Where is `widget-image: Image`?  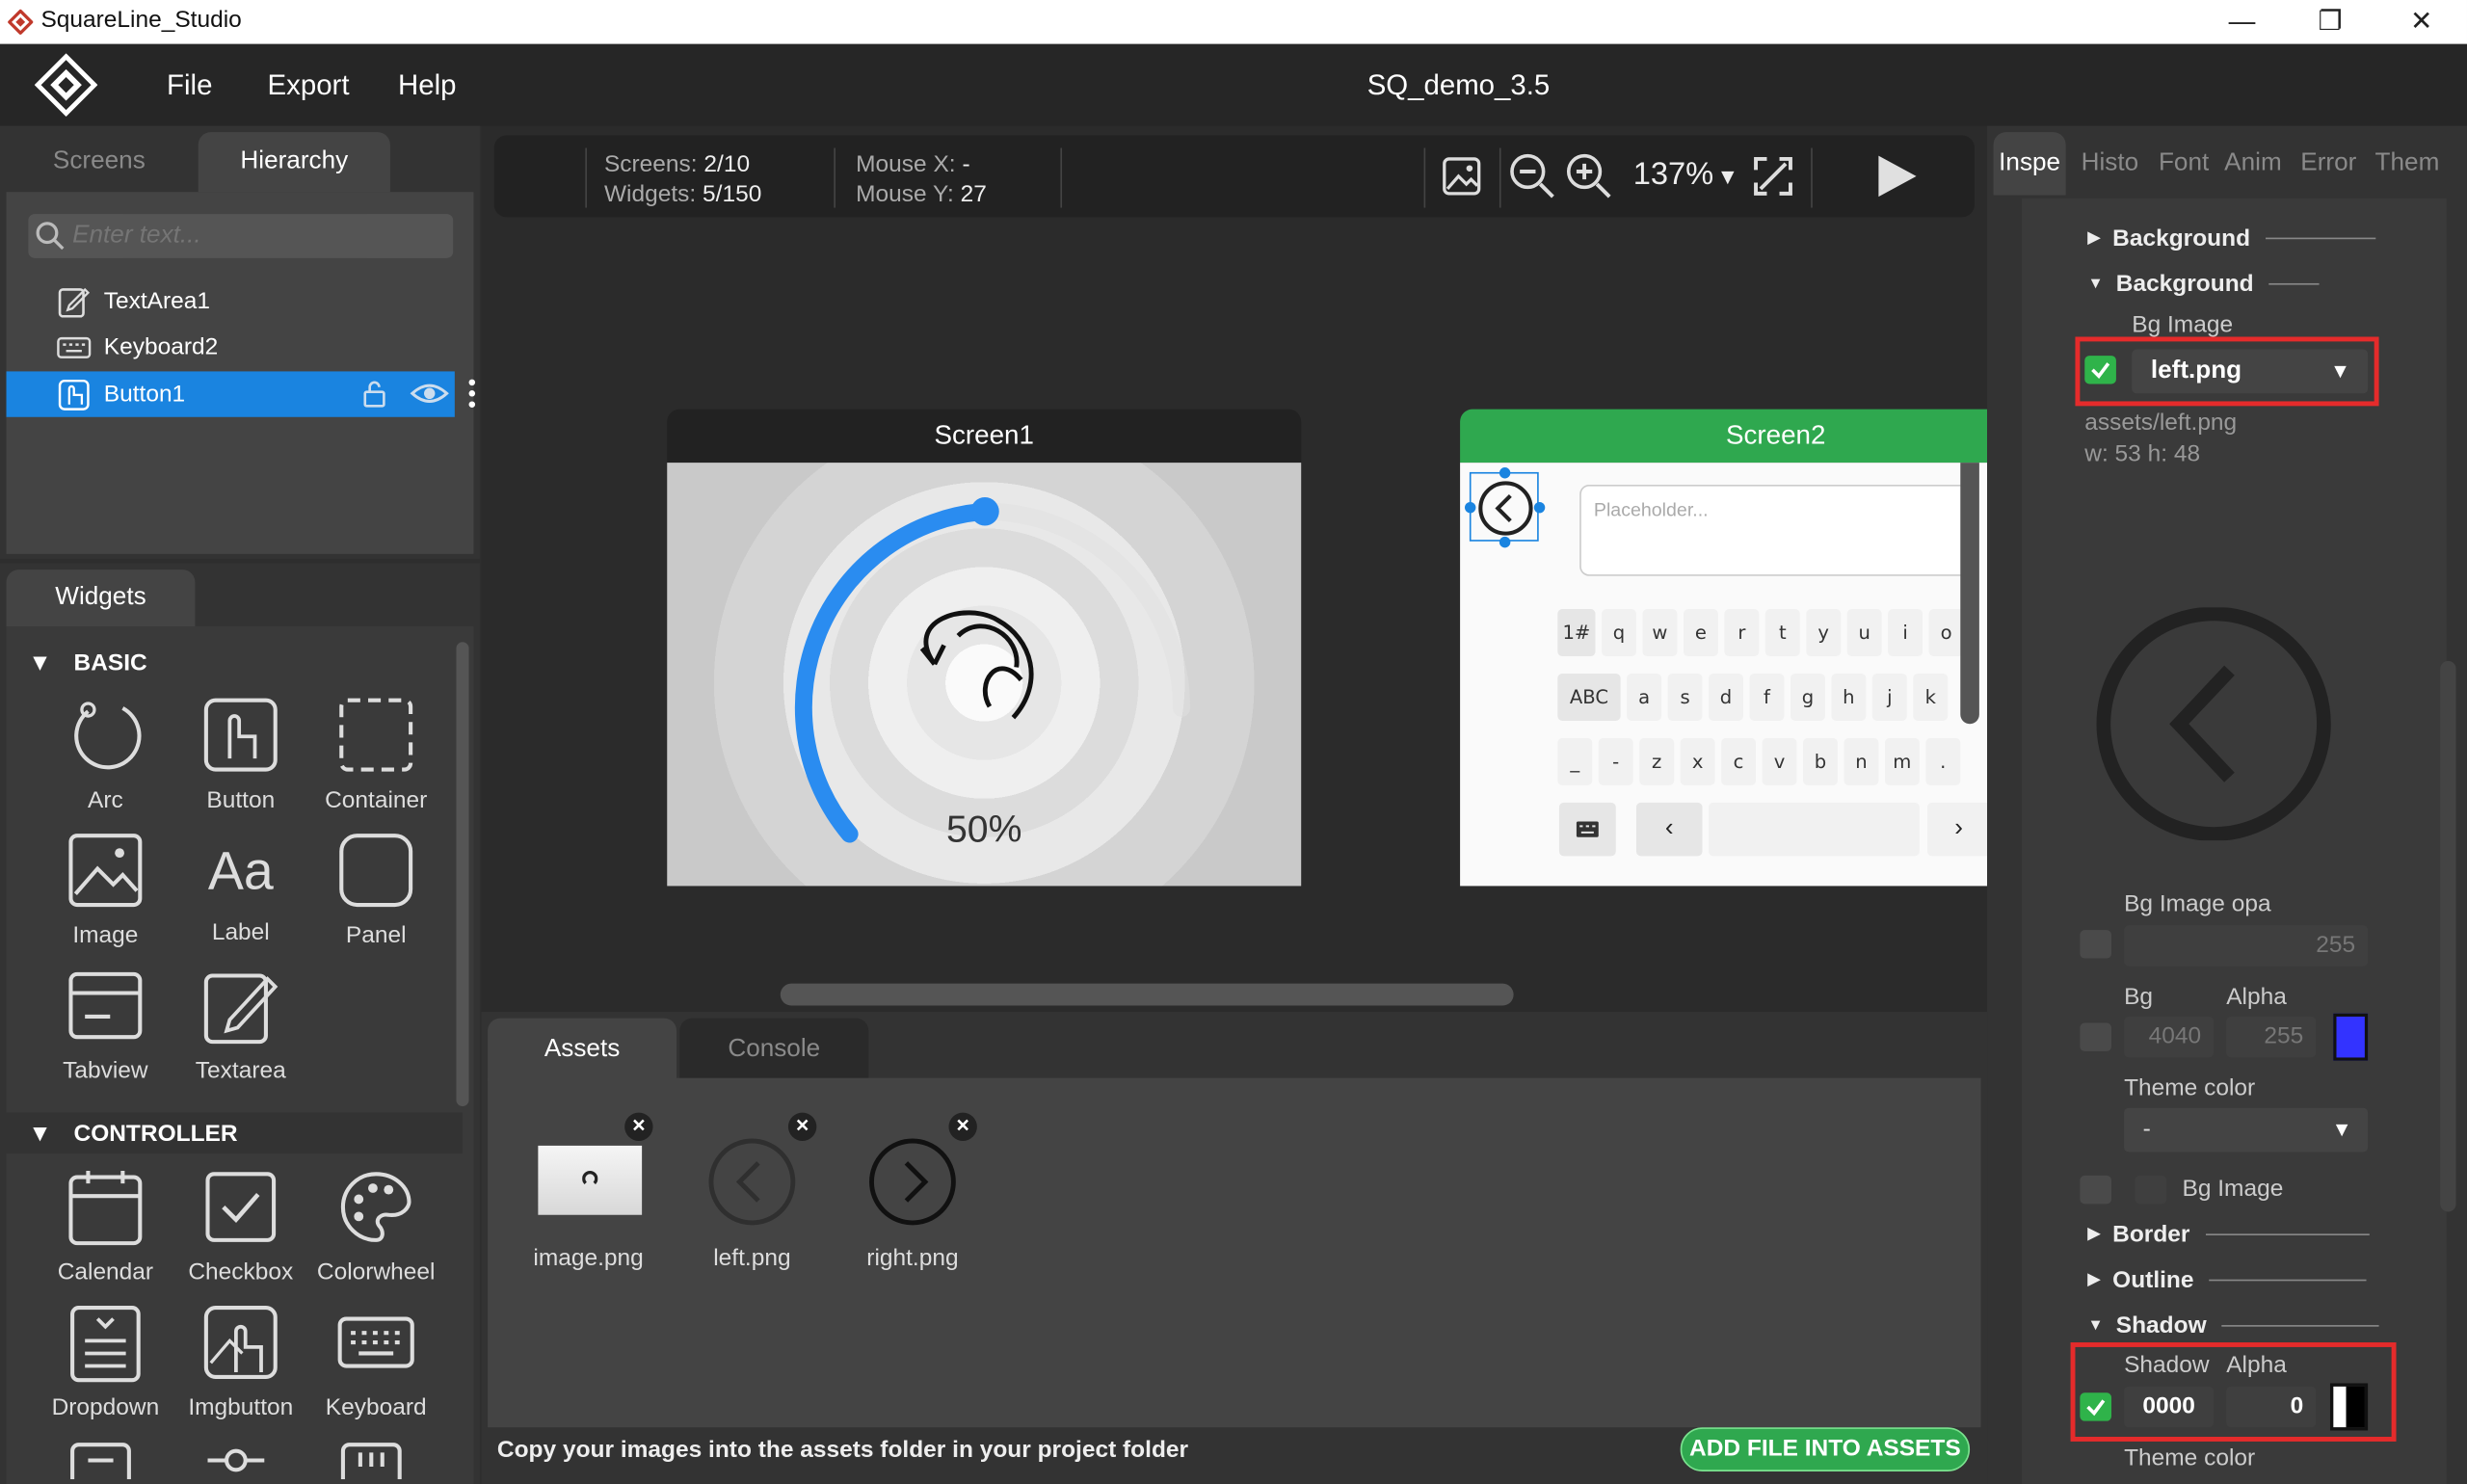 widget-image: Image is located at coordinates (105, 890).